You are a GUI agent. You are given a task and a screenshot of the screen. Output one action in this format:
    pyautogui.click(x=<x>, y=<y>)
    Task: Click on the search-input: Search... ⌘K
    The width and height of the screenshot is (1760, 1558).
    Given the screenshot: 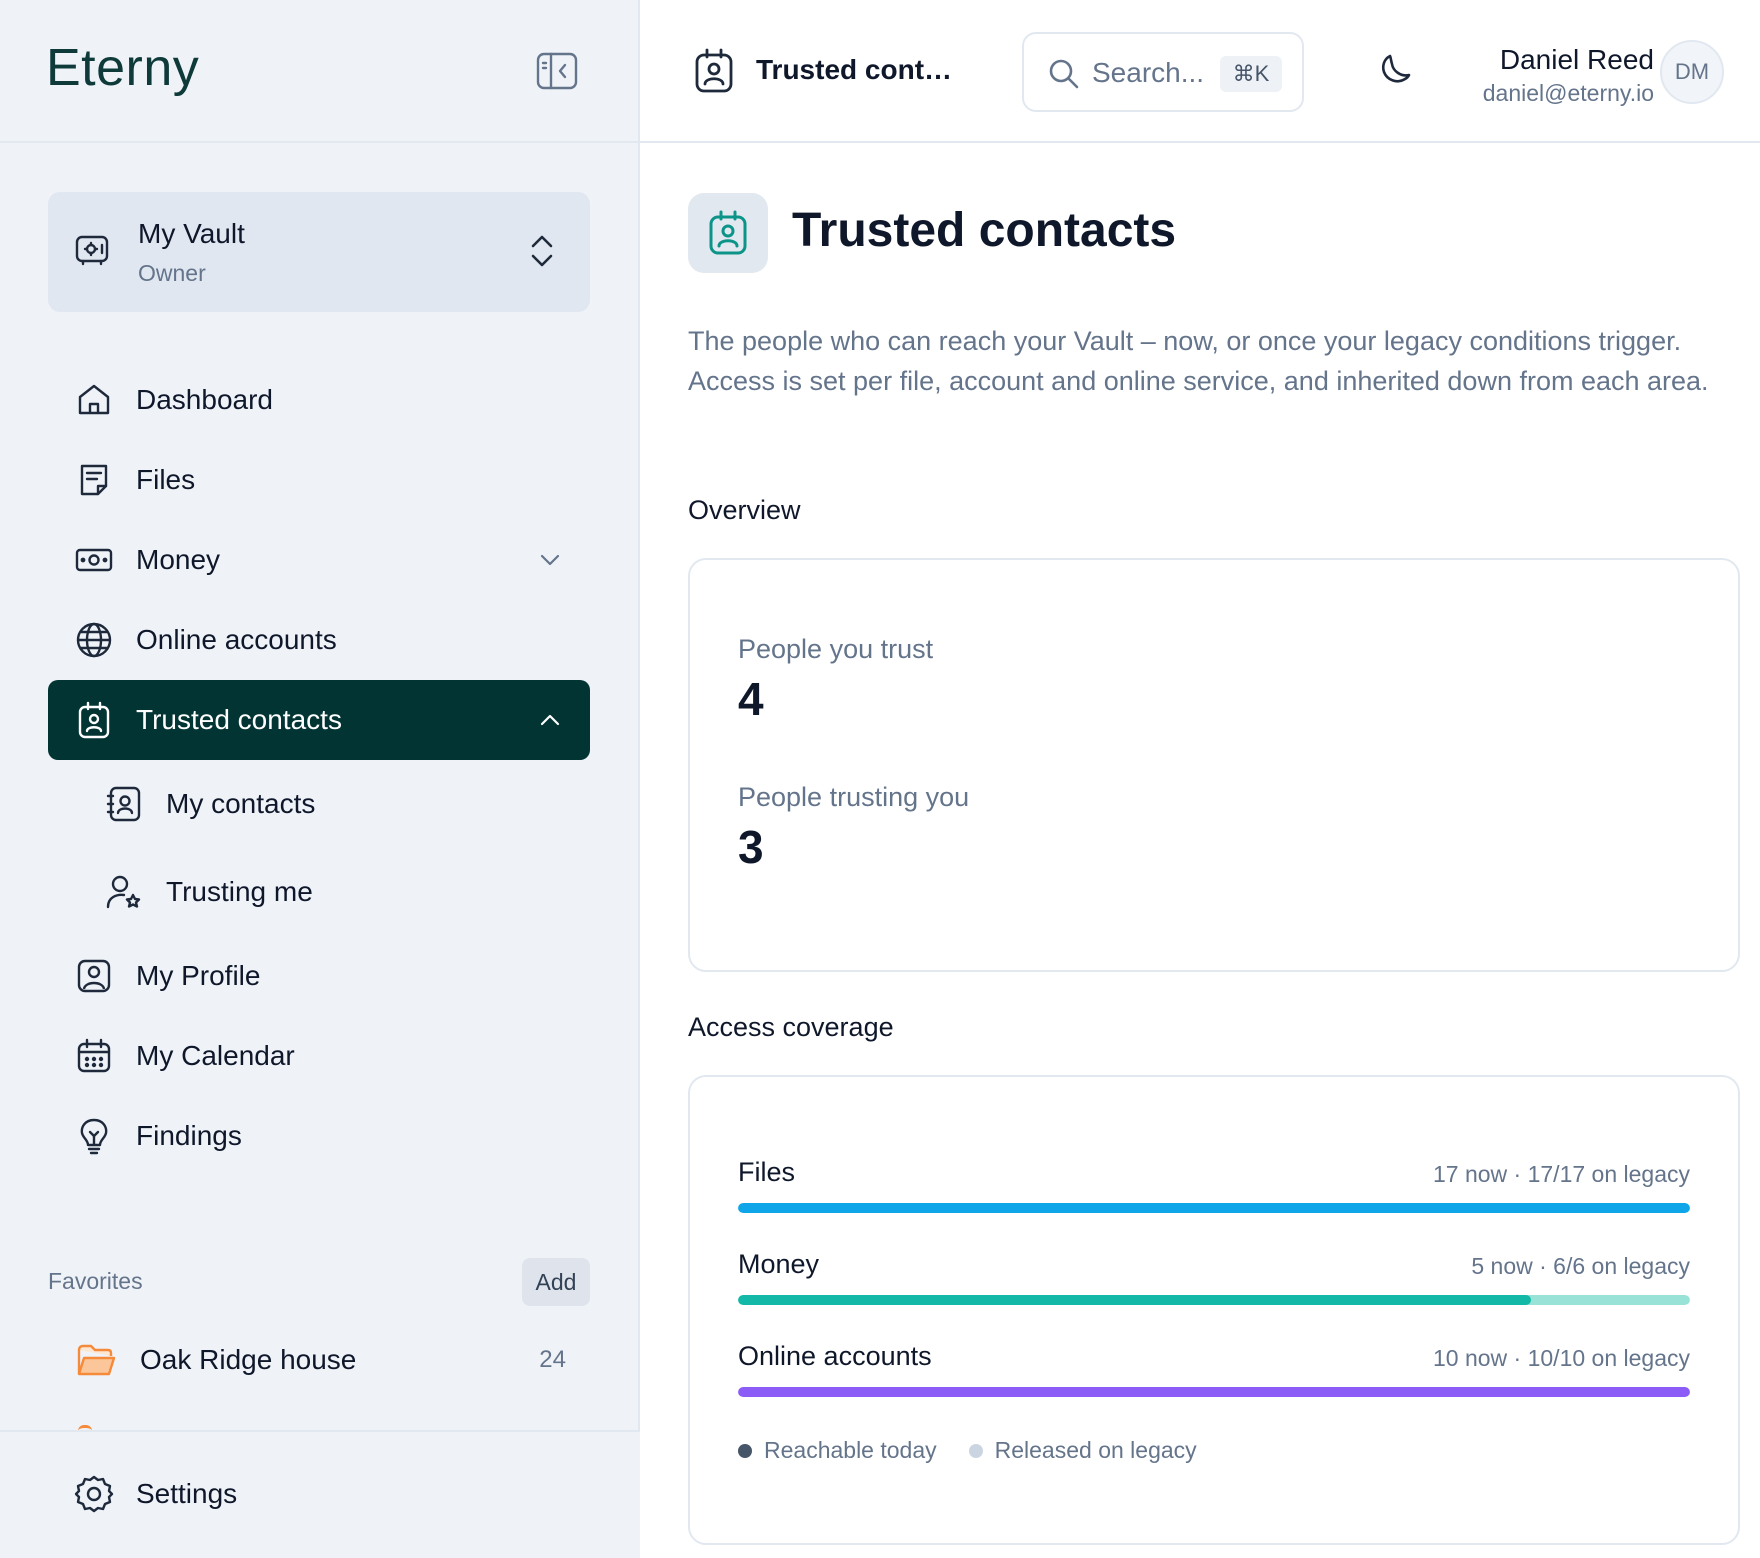 What is the action you would take?
    pyautogui.click(x=1163, y=72)
    